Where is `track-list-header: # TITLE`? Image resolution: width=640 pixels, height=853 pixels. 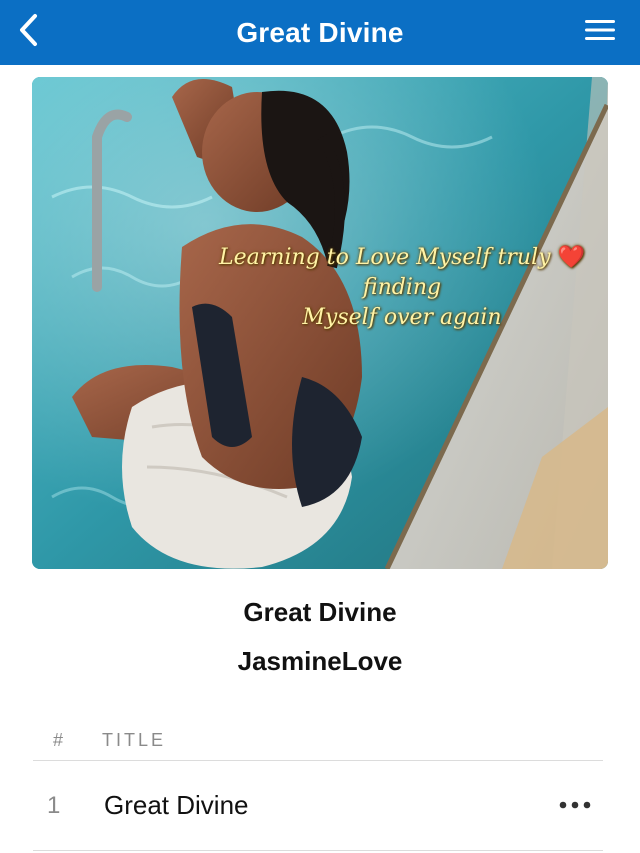
track-list-header: # TITLE is located at coordinates (318, 741).